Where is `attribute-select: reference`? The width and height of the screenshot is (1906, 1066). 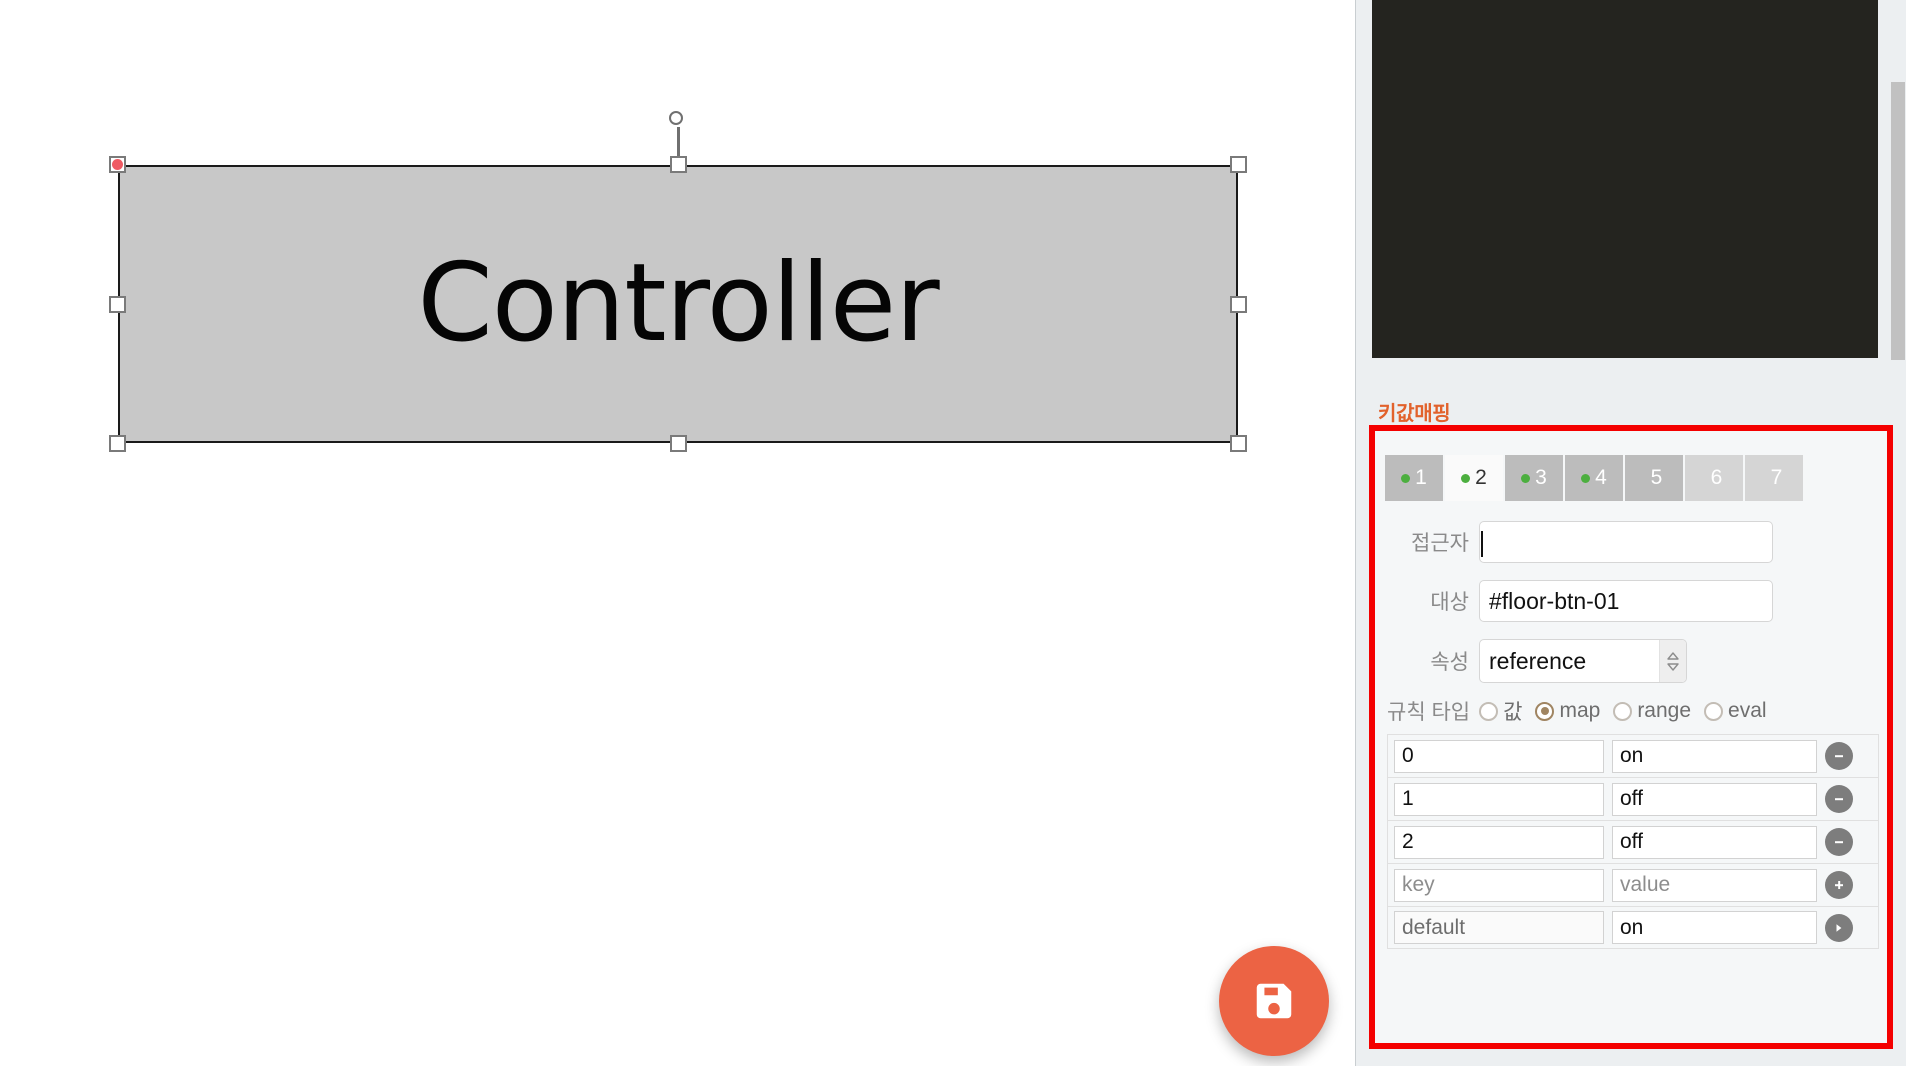 attribute-select: reference is located at coordinates (1583, 661).